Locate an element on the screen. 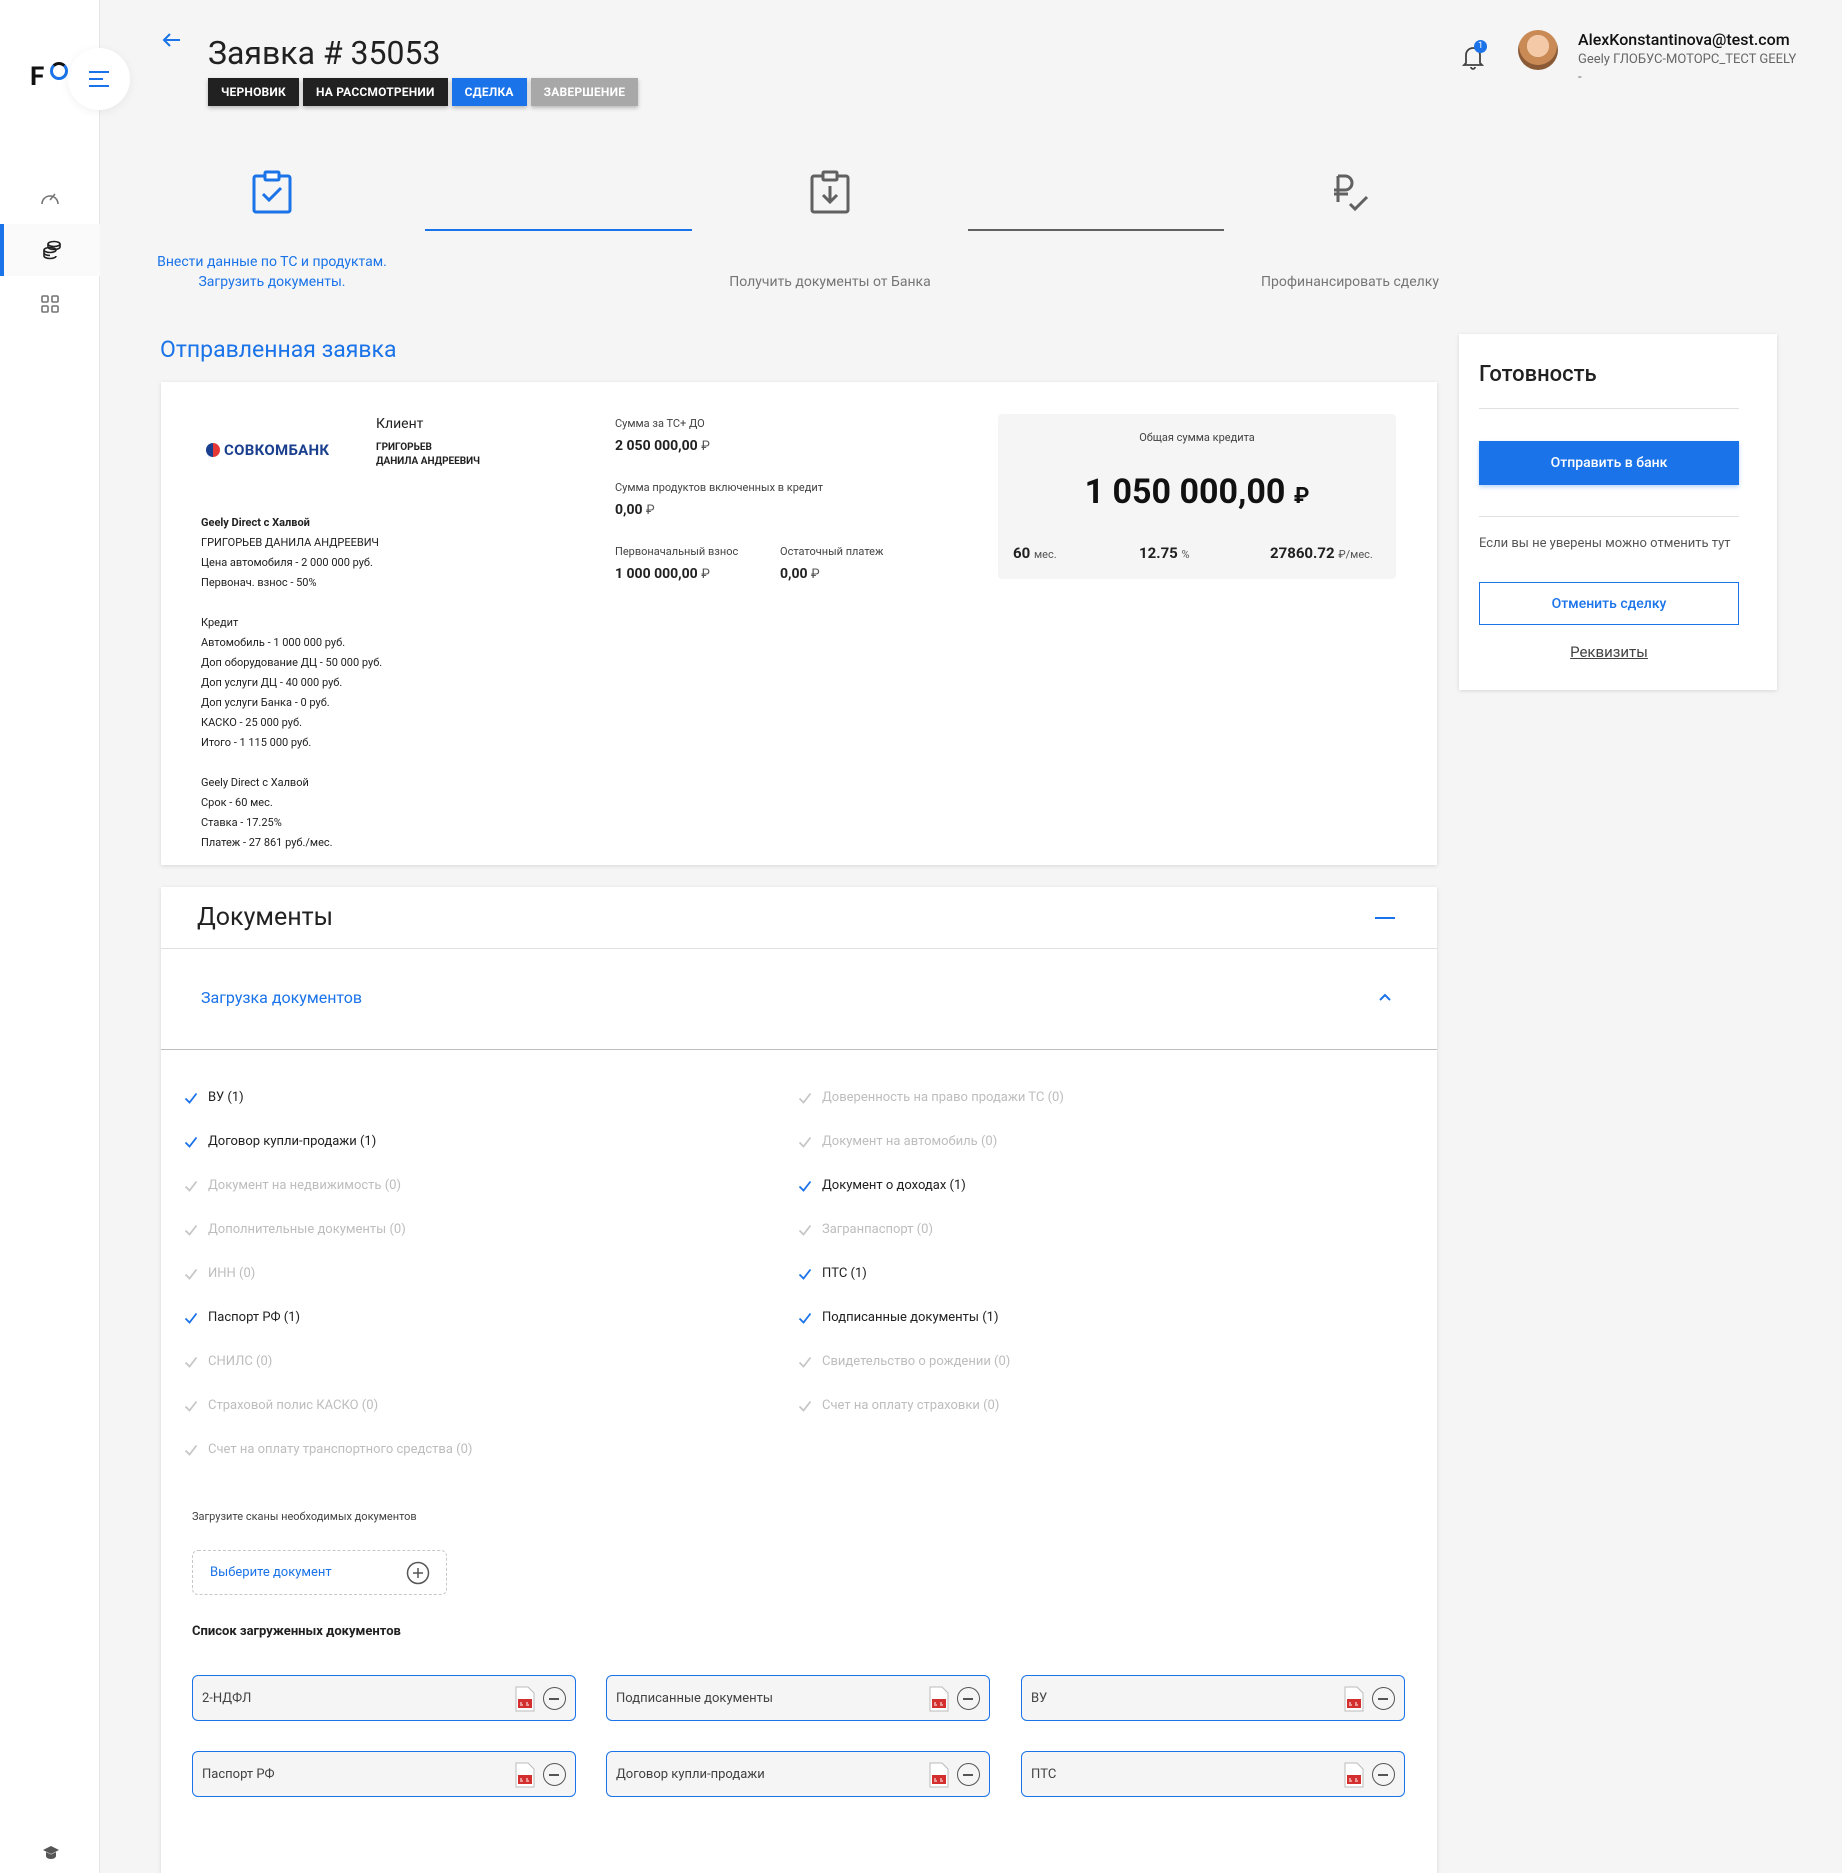 Image resolution: width=1842 pixels, height=1873 pixels. document-item: Паспорт РФ (1) is located at coordinates (242, 1317).